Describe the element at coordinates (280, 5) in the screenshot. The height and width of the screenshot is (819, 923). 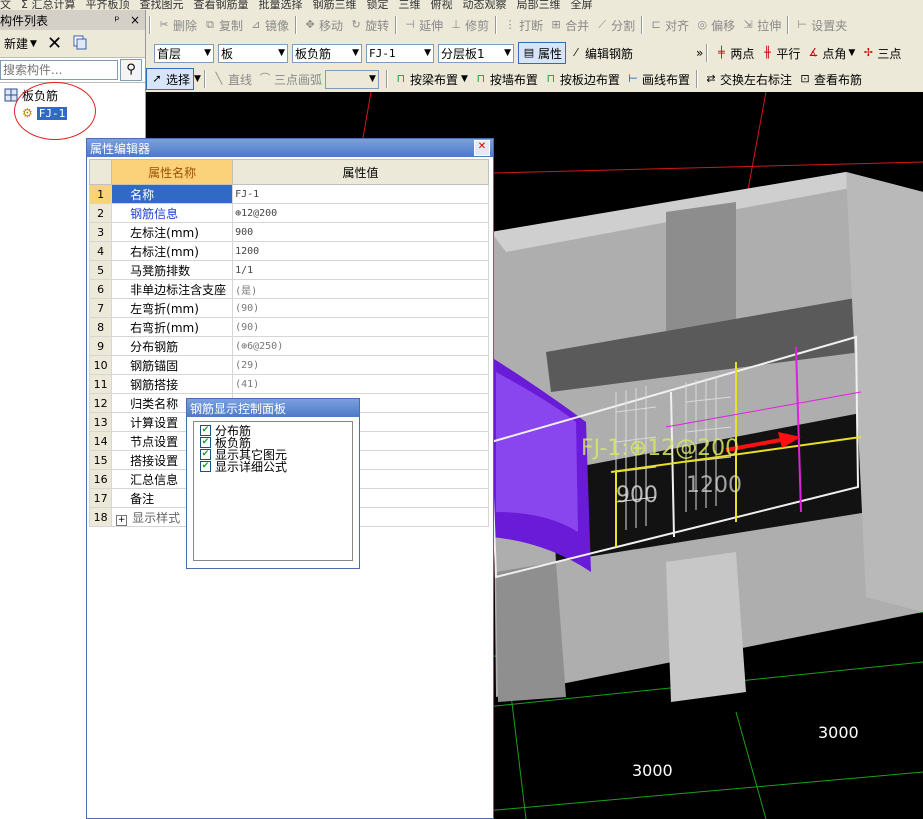
I see `menu-item-batch-select: 批量选择` at that location.